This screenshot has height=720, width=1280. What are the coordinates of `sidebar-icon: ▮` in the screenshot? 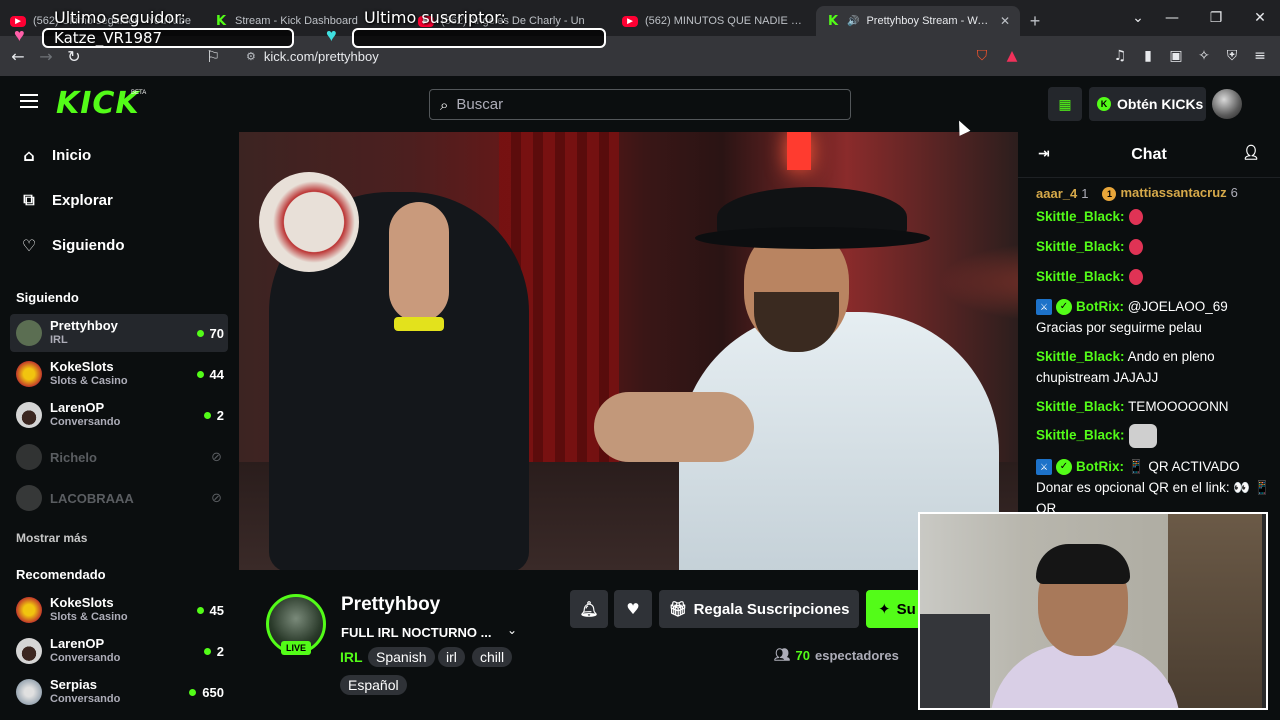 It's located at (1148, 56).